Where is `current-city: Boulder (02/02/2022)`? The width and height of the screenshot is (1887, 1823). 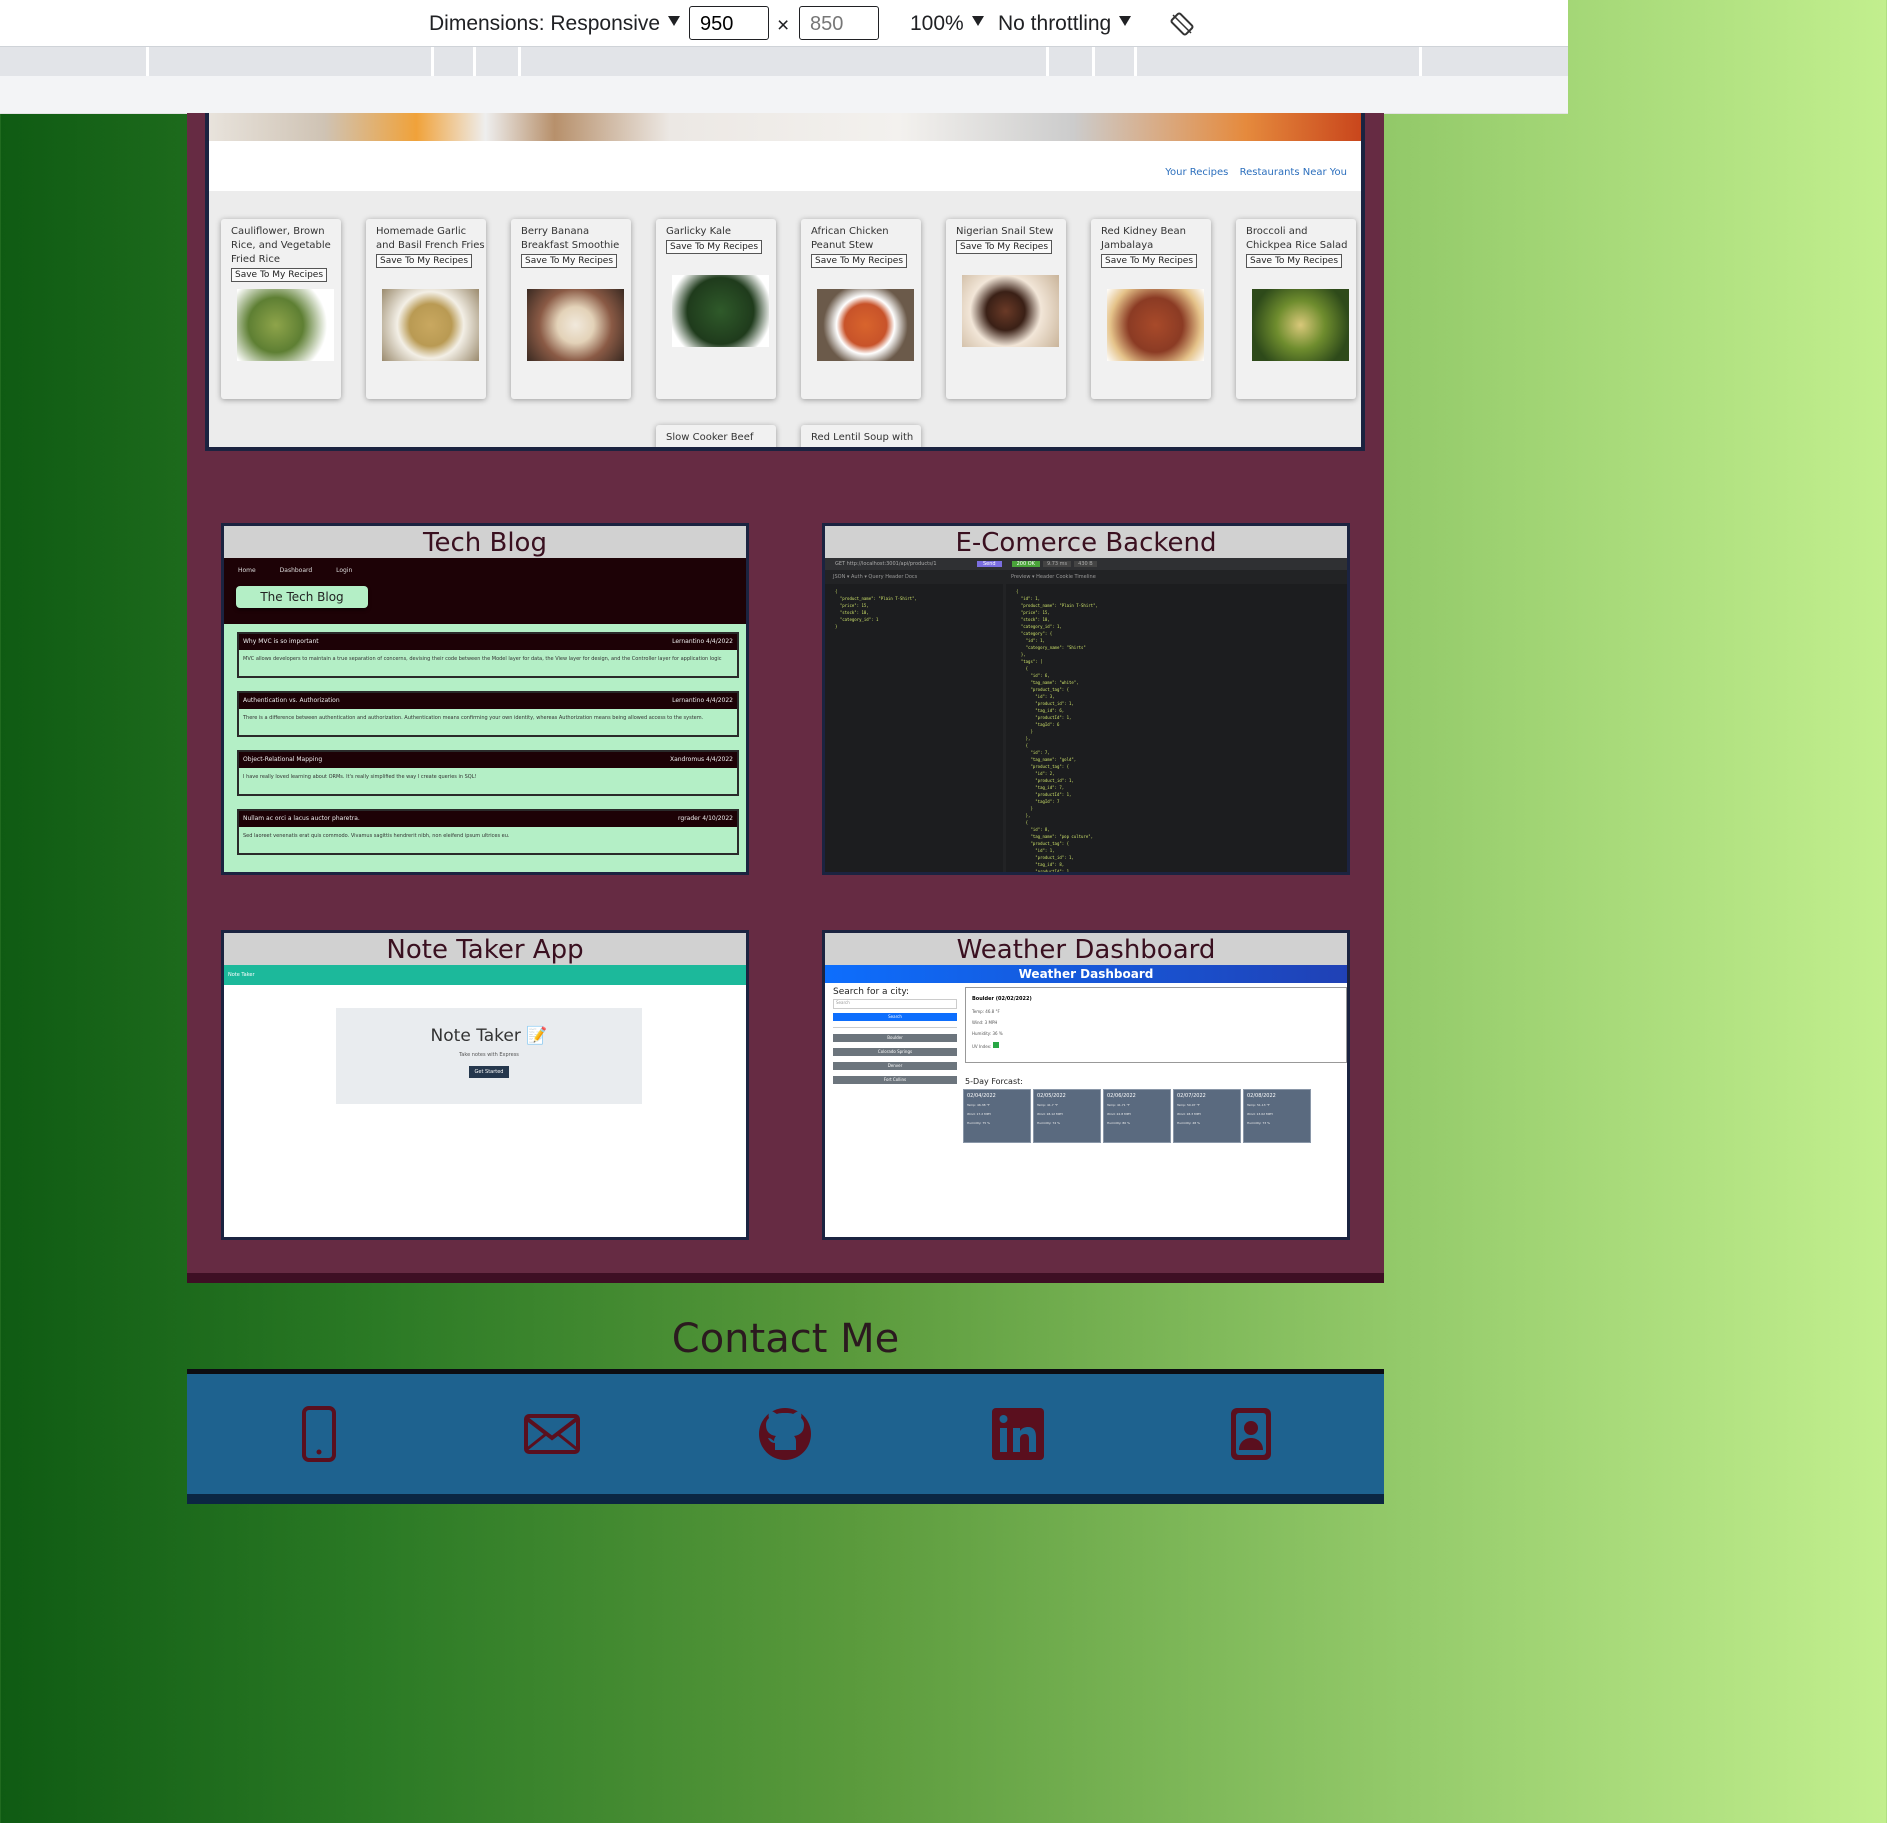 current-city: Boulder (02/02/2022) is located at coordinates (1002, 999).